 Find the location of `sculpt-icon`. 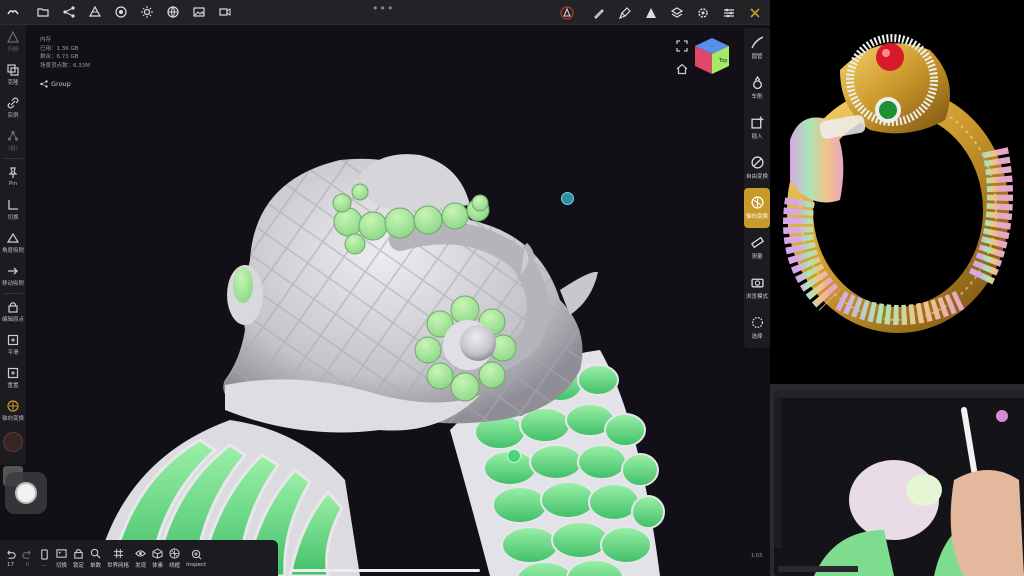

sculpt-icon is located at coordinates (13, 36).